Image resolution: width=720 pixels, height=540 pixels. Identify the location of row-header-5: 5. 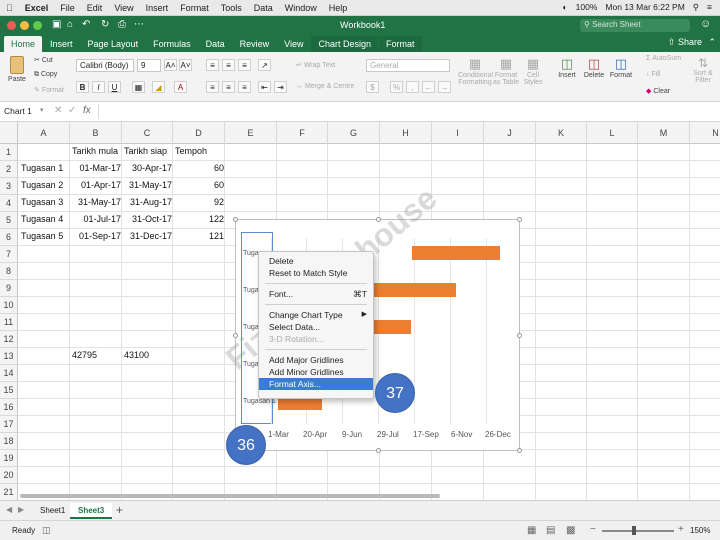
(9, 220).